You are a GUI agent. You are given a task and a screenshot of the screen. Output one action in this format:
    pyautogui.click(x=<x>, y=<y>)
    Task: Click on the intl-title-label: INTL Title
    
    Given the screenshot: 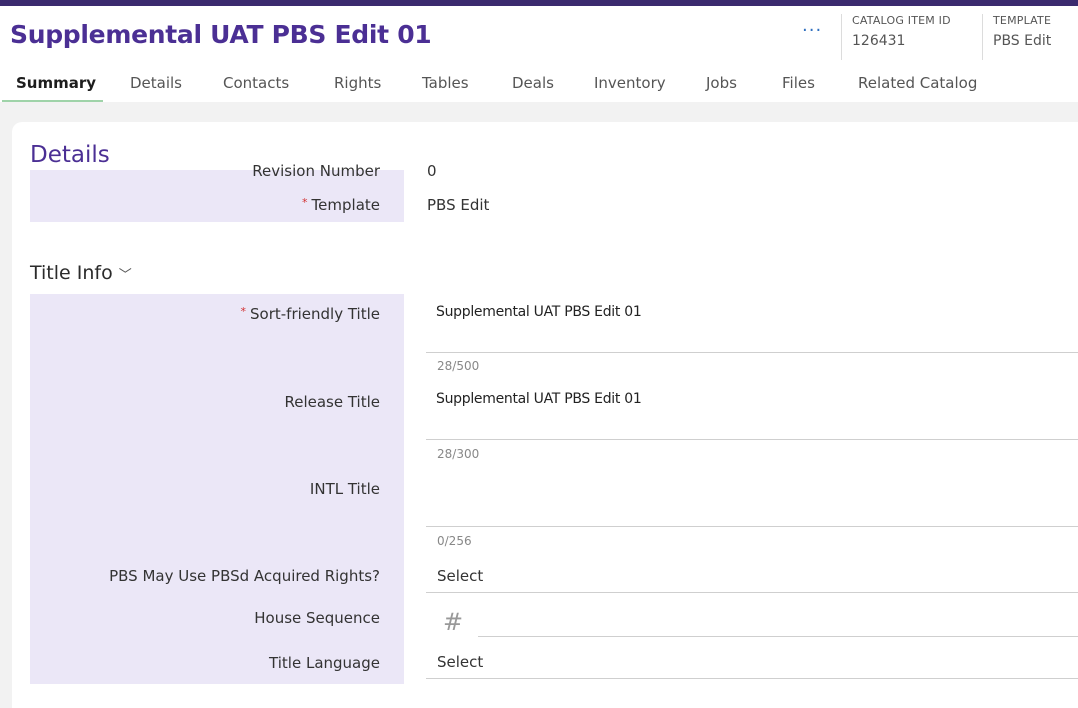 What is the action you would take?
    pyautogui.click(x=344, y=489)
    